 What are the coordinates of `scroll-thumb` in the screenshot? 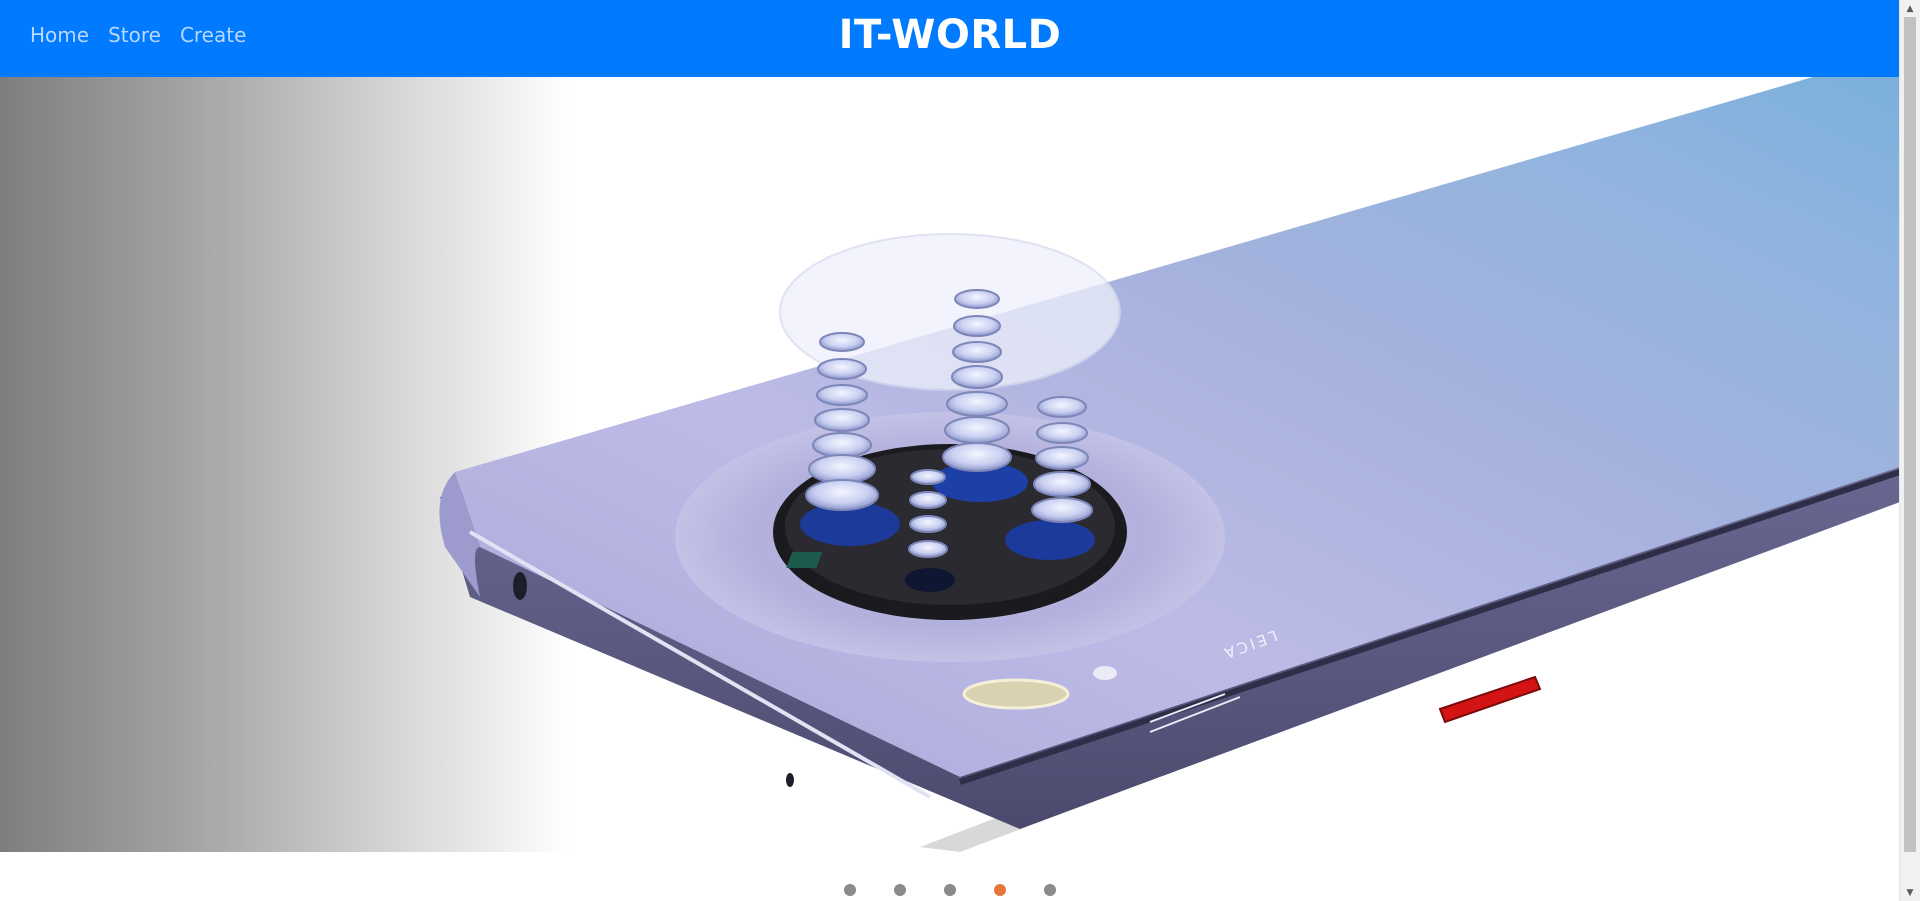 It's located at (1910, 434).